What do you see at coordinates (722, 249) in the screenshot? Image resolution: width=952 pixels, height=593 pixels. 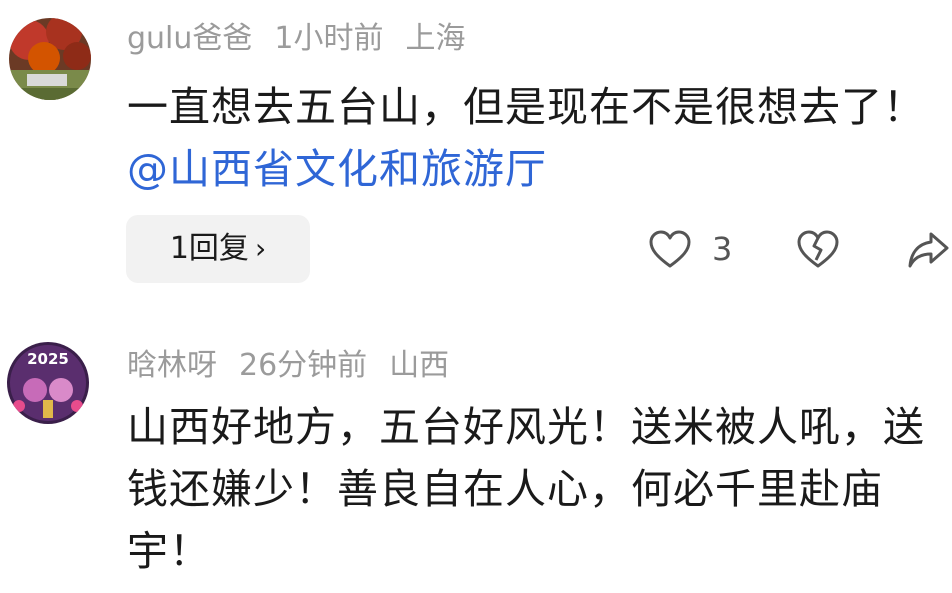 I see `like-count: 3` at bounding box center [722, 249].